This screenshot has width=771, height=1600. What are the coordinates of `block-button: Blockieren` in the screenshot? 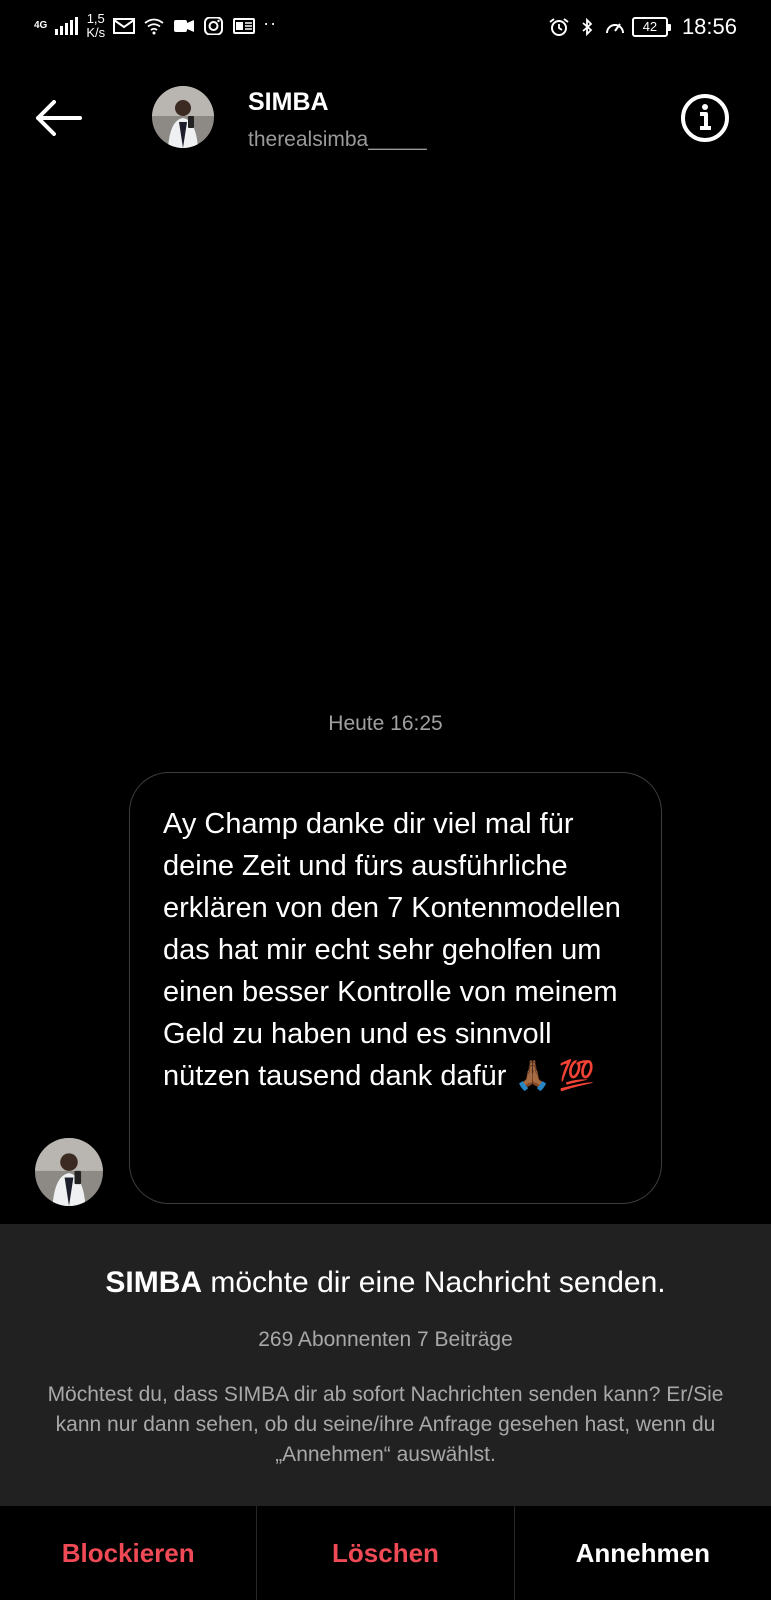 It's located at (128, 1553).